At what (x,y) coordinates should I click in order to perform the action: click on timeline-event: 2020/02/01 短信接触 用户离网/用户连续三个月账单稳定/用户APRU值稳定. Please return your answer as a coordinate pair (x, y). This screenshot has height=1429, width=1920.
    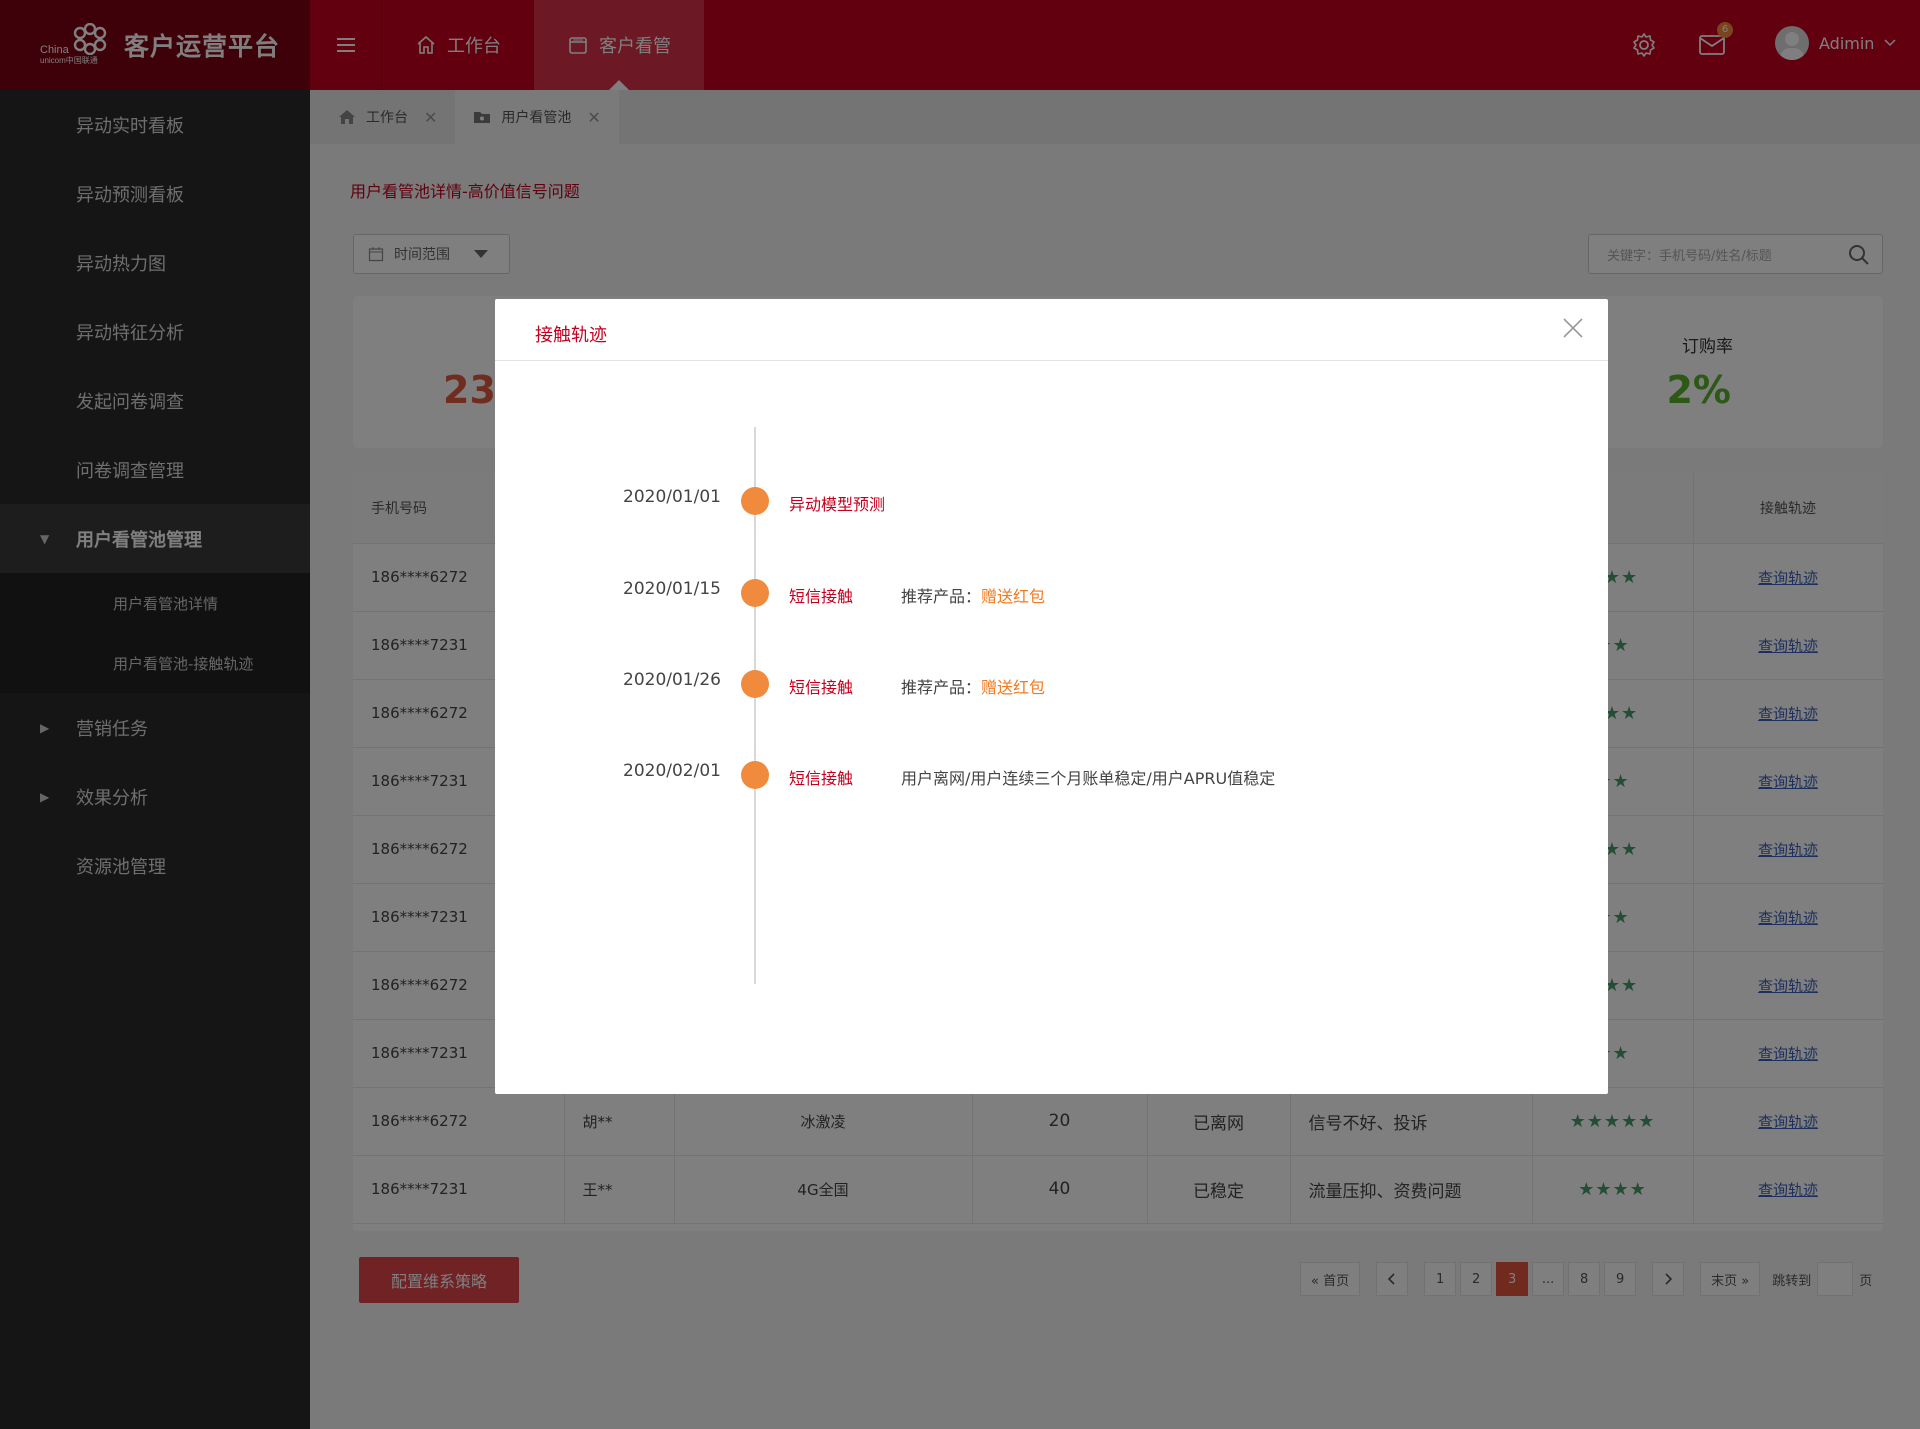
    Looking at the image, I should click on (1051, 776).